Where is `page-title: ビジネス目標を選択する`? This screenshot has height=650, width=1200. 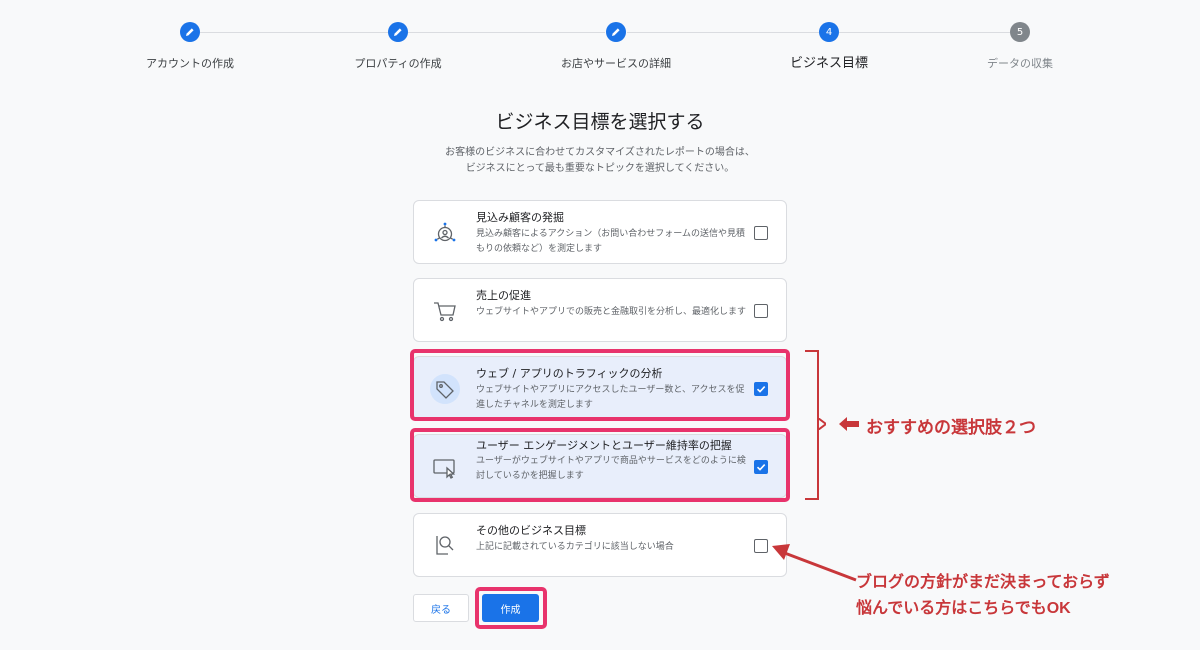 page-title: ビジネス目標を選択する is located at coordinates (600, 122).